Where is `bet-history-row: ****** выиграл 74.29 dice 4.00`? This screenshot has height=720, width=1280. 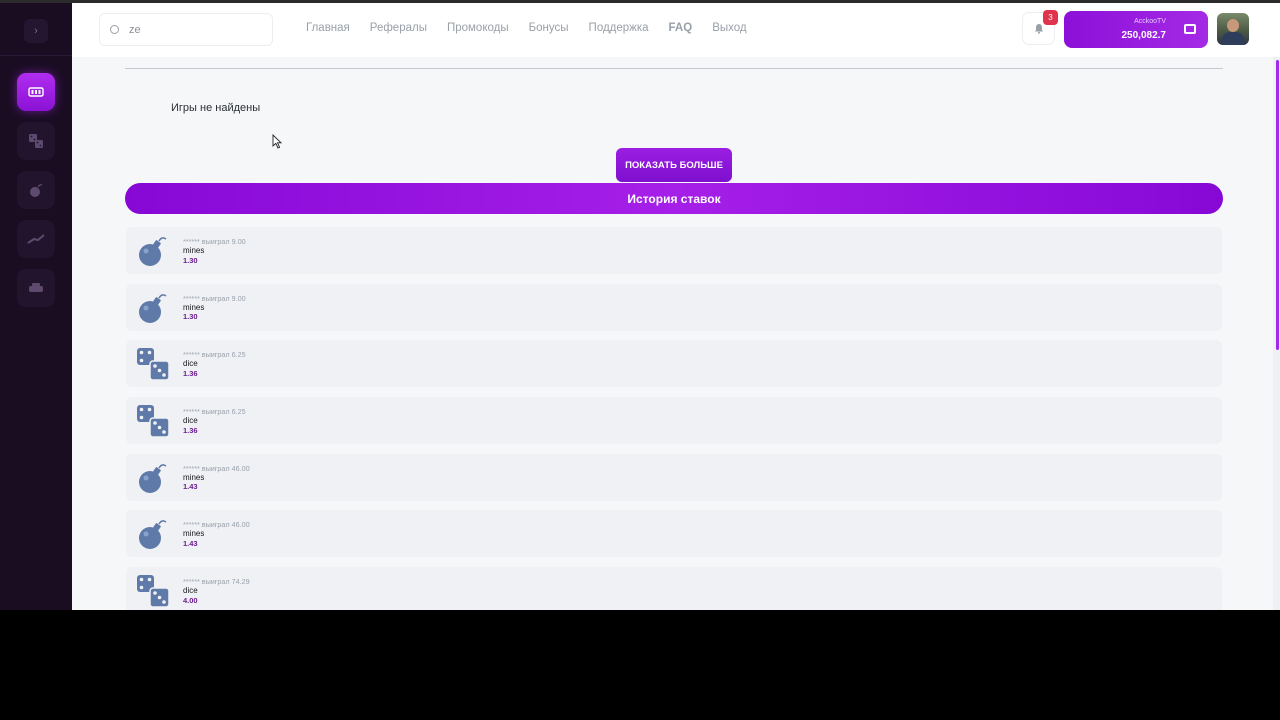
bet-history-row: ****** выиграл 74.29 dice 4.00 is located at coordinates (674, 588).